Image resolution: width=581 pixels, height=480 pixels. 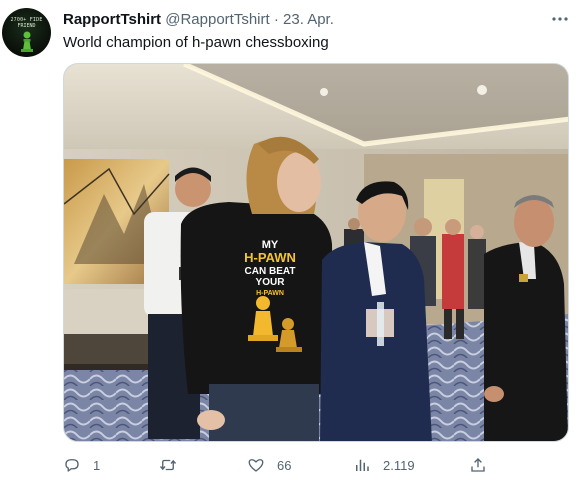 What do you see at coordinates (97, 465) in the screenshot?
I see `reply-count: 1` at bounding box center [97, 465].